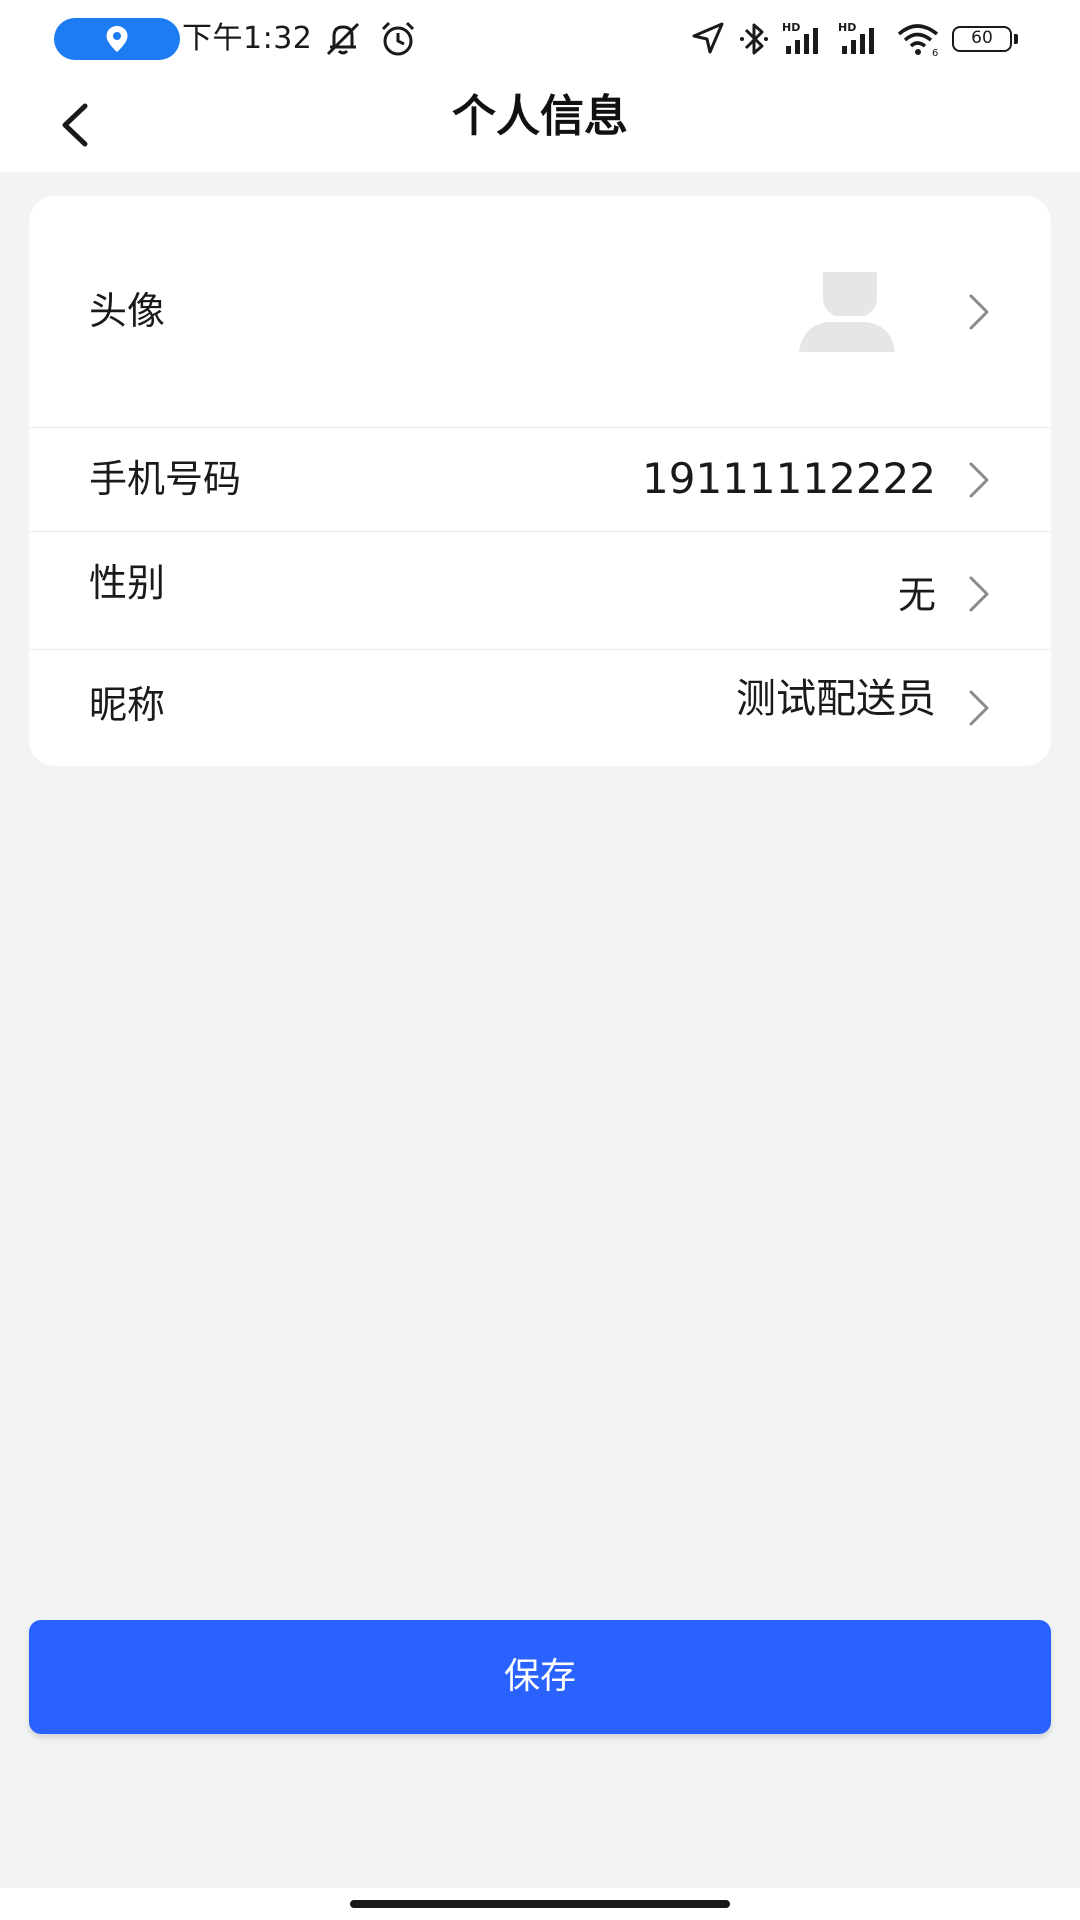 Image resolution: width=1080 pixels, height=1920 pixels. What do you see at coordinates (127, 705) in the screenshot?
I see `nickname-label: 昵称` at bounding box center [127, 705].